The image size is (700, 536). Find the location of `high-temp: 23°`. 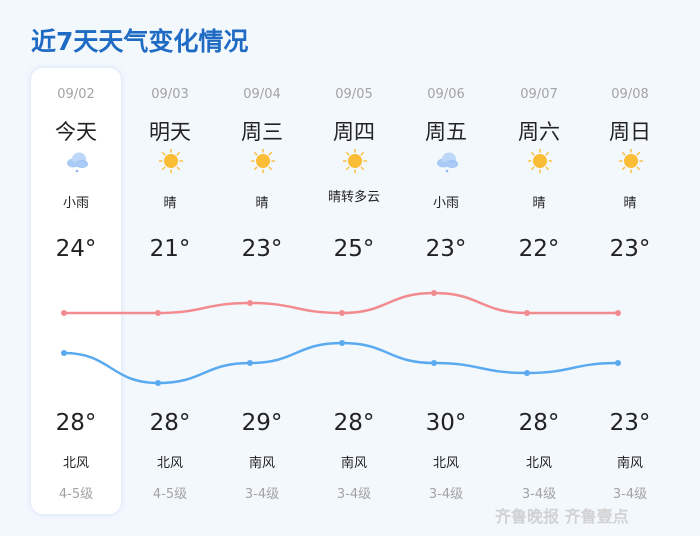

high-temp: 23° is located at coordinates (630, 423).